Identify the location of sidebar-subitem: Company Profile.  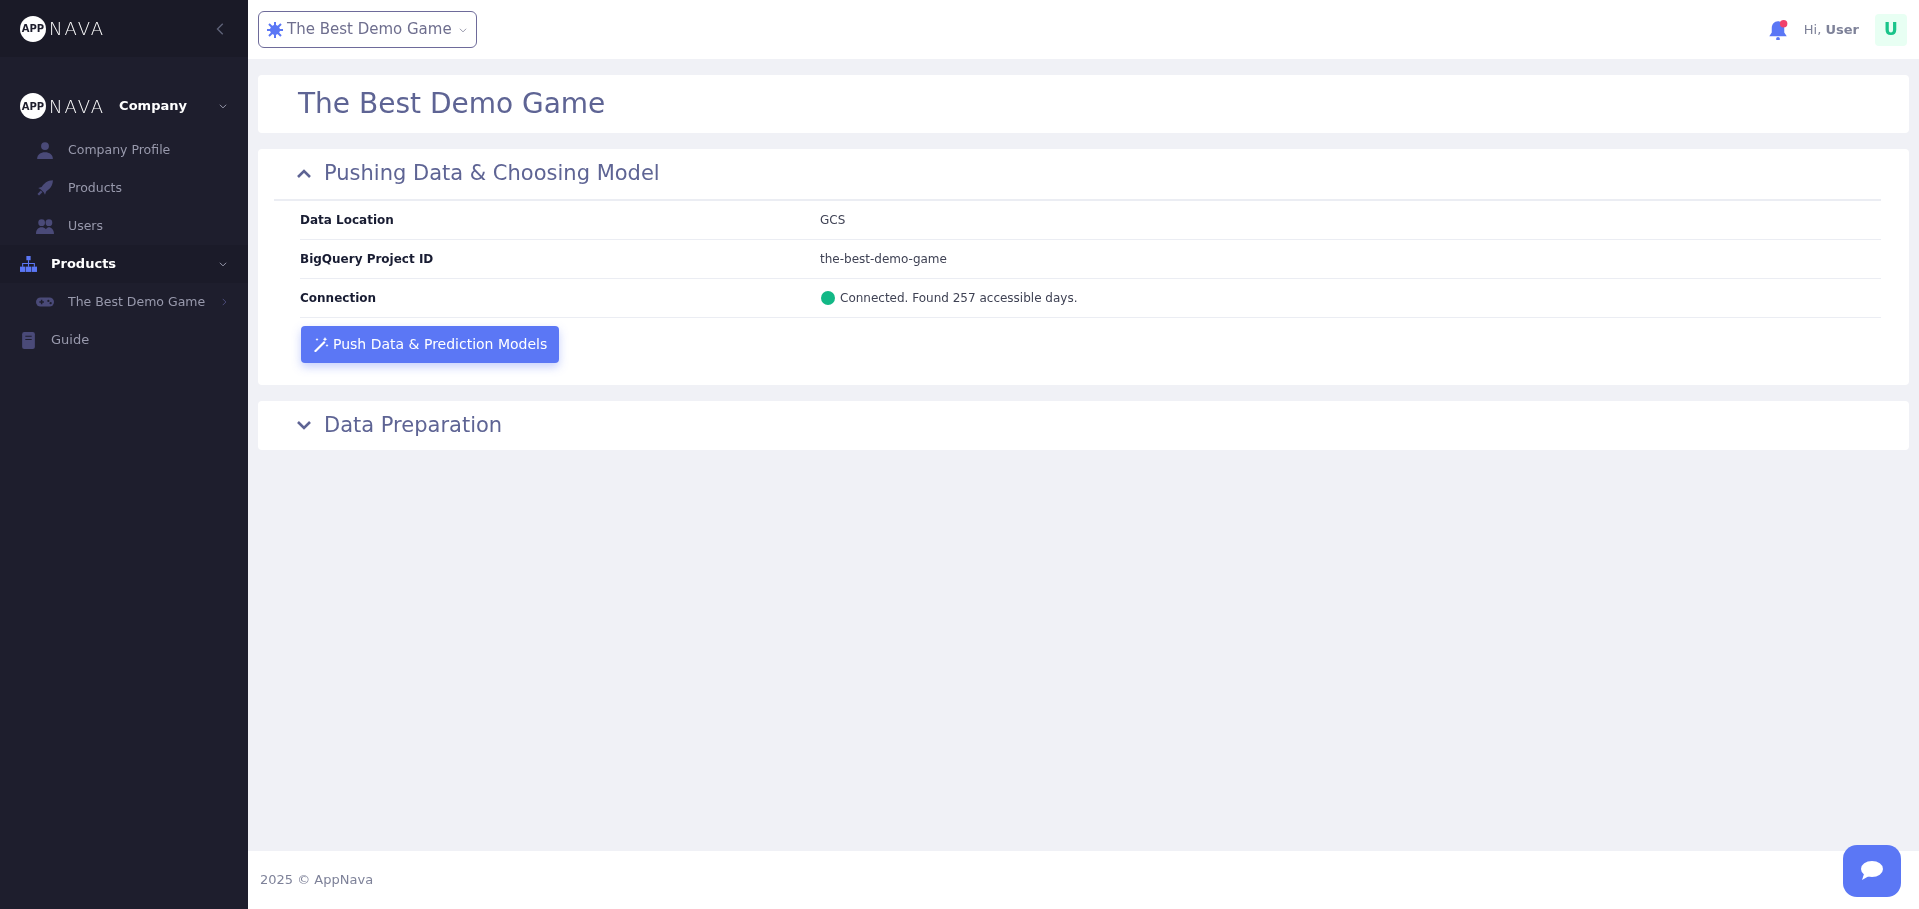
(124, 150).